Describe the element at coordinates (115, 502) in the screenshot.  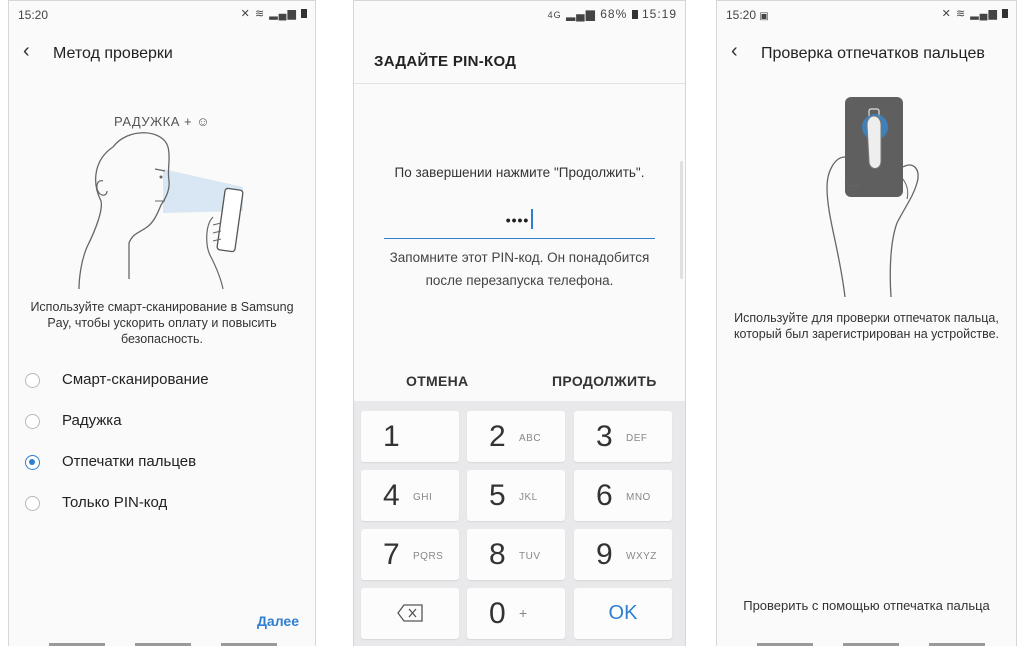
I see `option-label: Только PIN-код` at that location.